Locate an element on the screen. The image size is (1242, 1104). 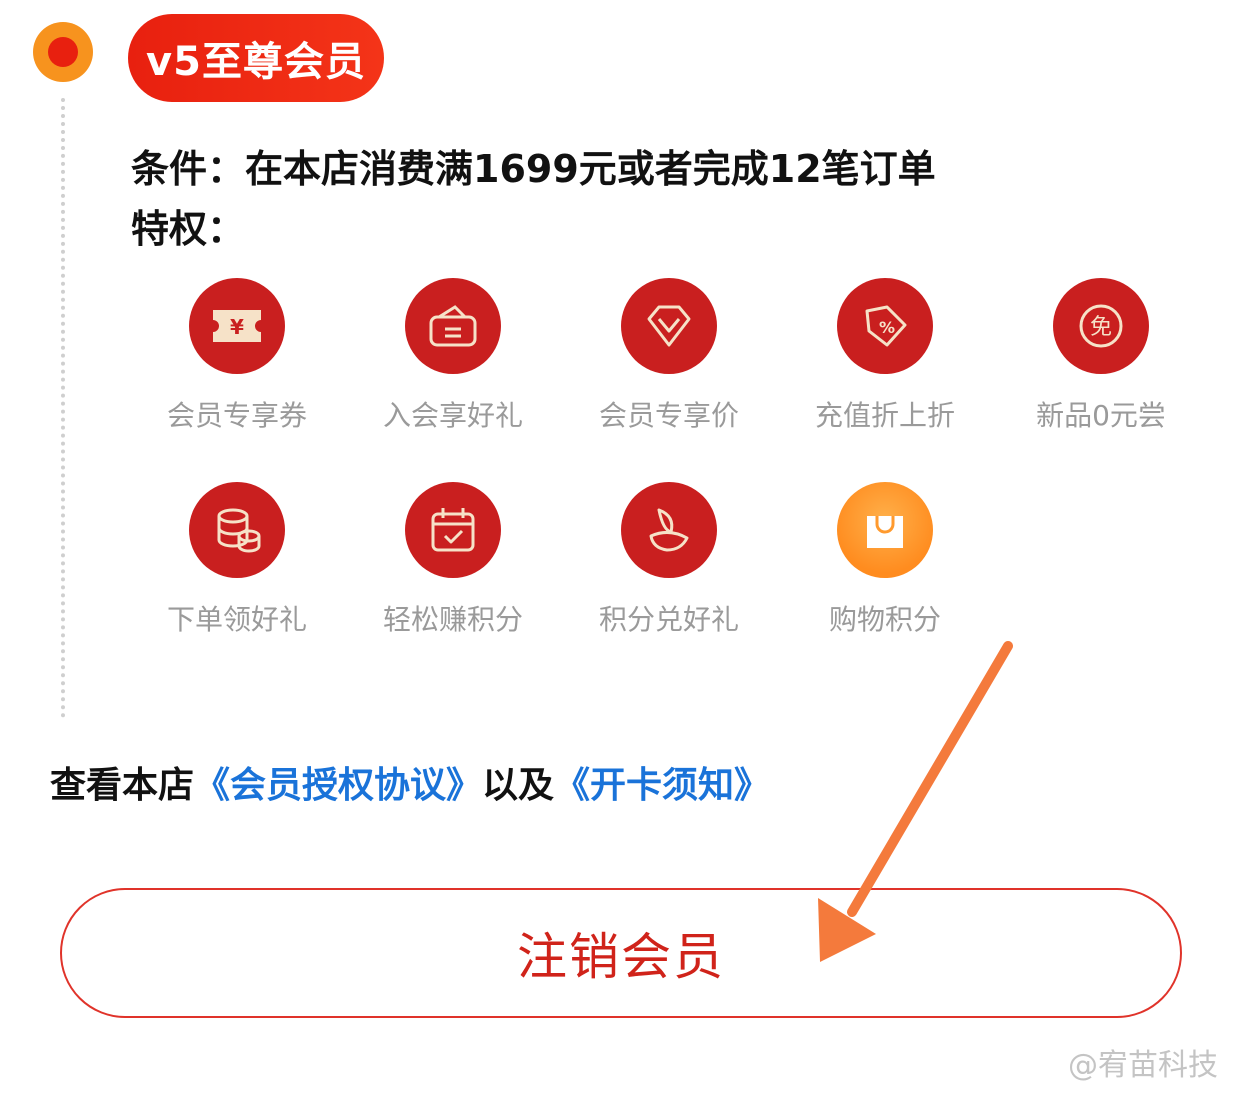
free-icon: 免 is located at coordinates (1101, 326).